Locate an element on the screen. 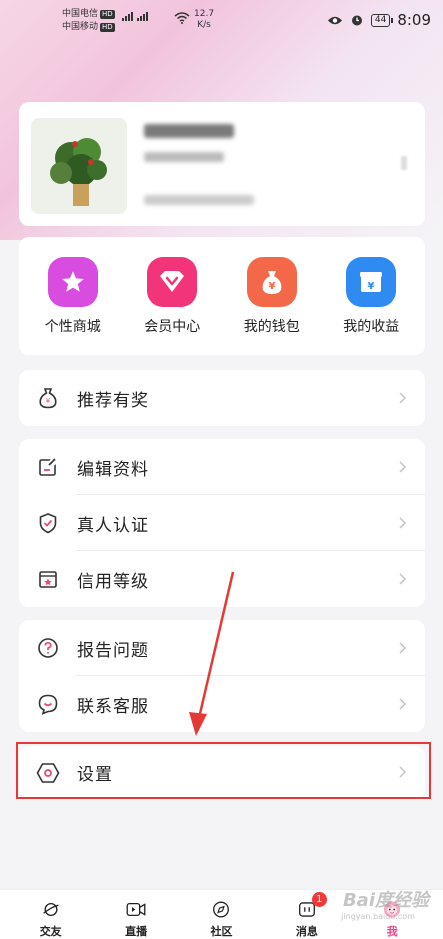 This screenshot has width=443, height=939. carrier-info: 中国电信 HD 中国移动 HD is located at coordinates (88, 21).